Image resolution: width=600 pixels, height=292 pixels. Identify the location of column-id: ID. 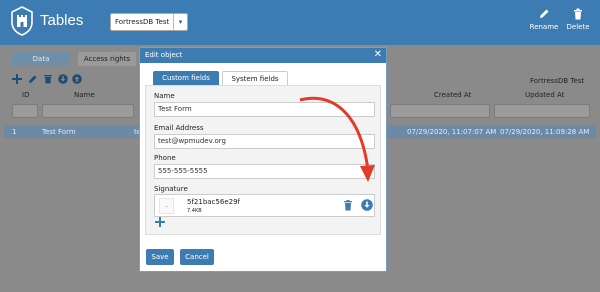
(25, 95).